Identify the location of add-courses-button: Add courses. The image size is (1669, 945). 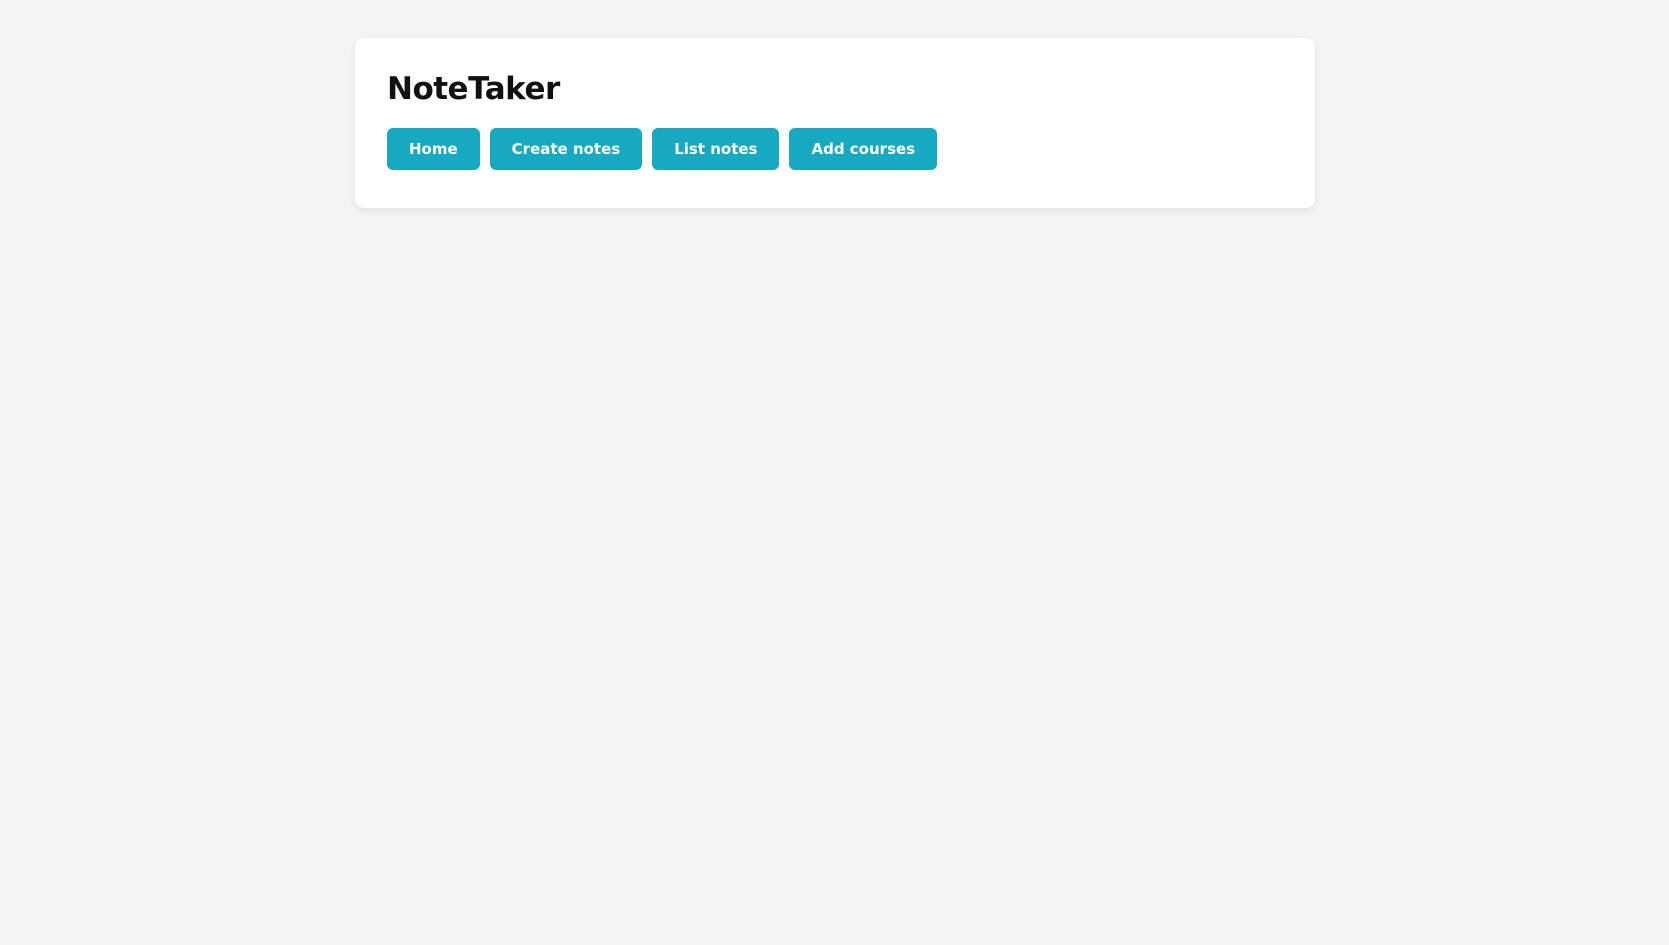
(863, 149).